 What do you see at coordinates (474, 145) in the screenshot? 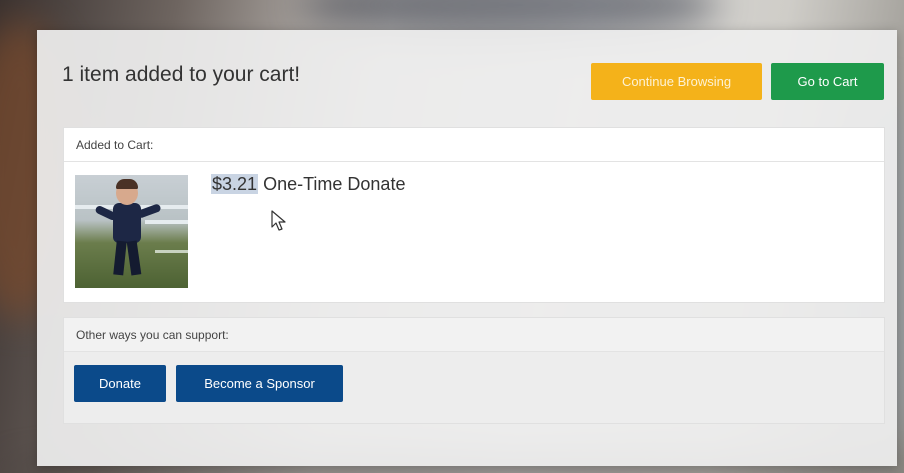
I see `panel-heading: Added to Cart:` at bounding box center [474, 145].